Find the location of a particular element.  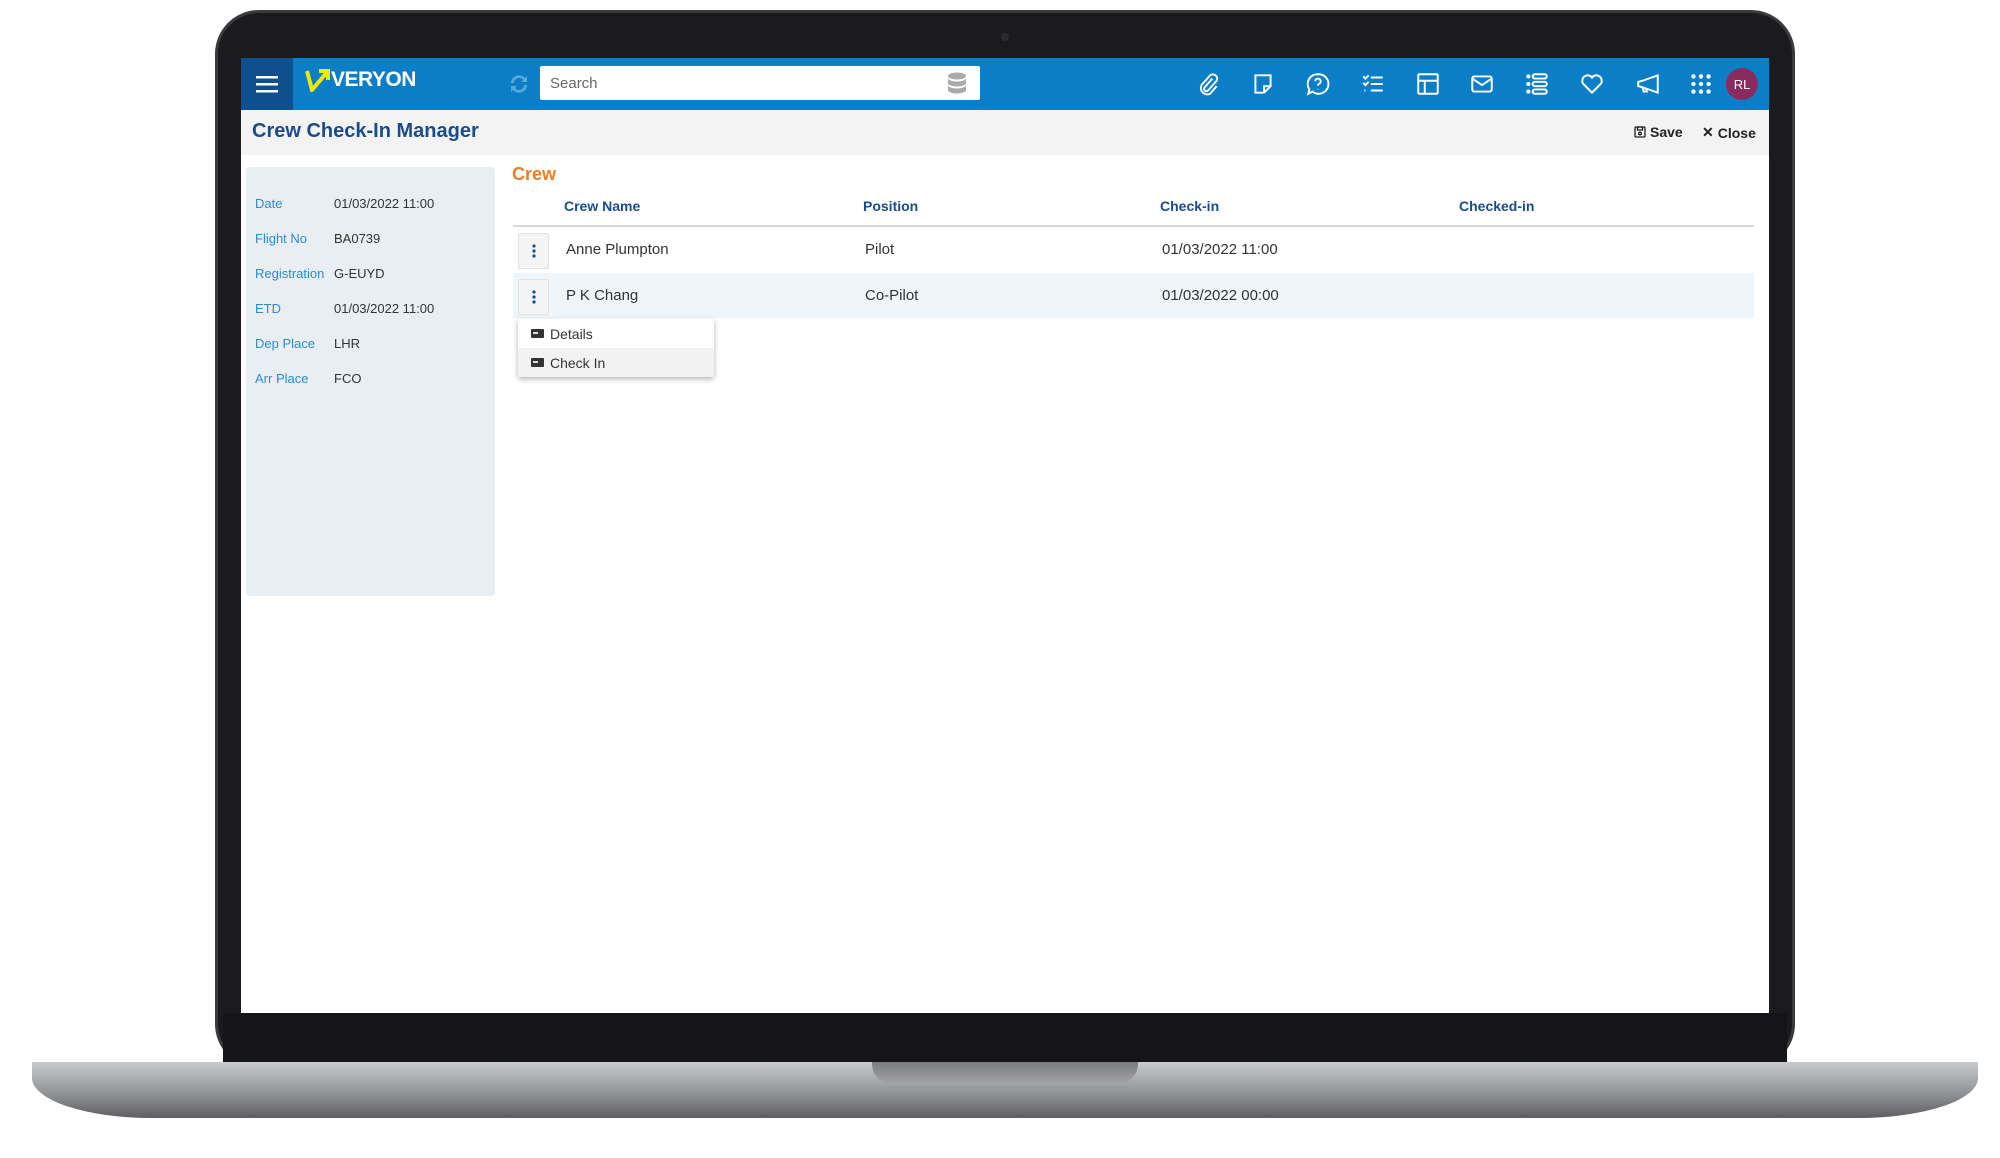

column-header-position: Position is located at coordinates (890, 206).